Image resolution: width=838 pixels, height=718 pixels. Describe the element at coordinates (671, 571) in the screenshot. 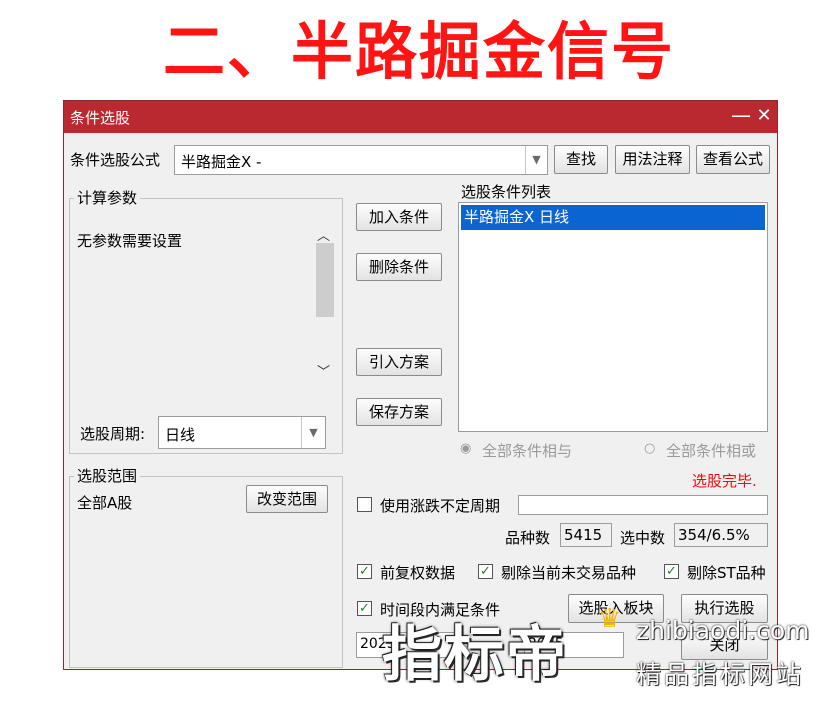

I see `remove-st-checkbox: ✓` at that location.